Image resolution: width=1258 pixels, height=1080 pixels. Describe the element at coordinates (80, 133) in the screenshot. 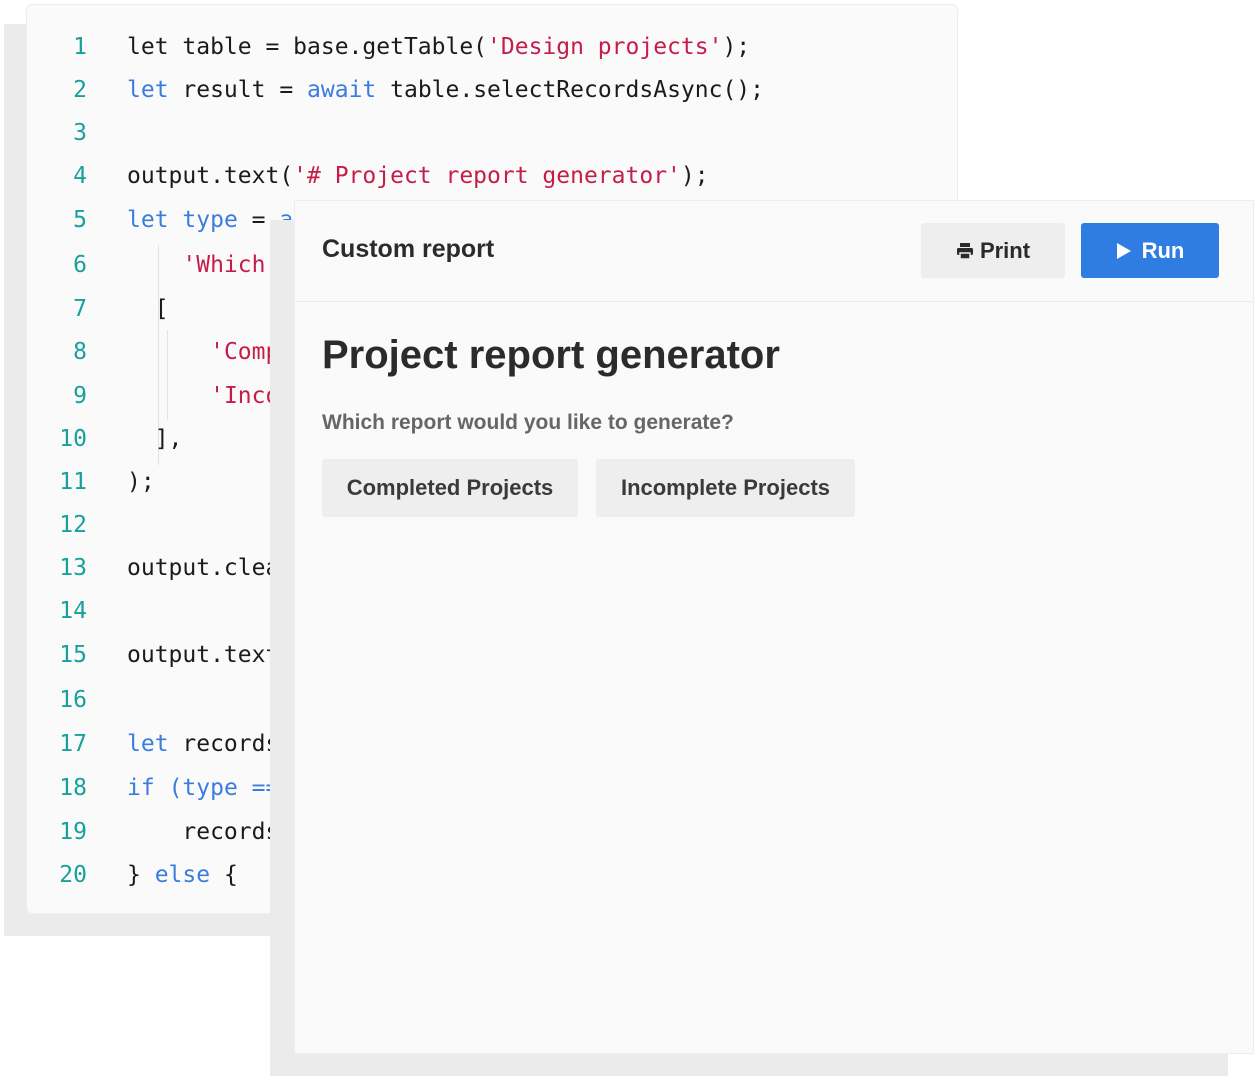

I see `line-number: 3` at that location.